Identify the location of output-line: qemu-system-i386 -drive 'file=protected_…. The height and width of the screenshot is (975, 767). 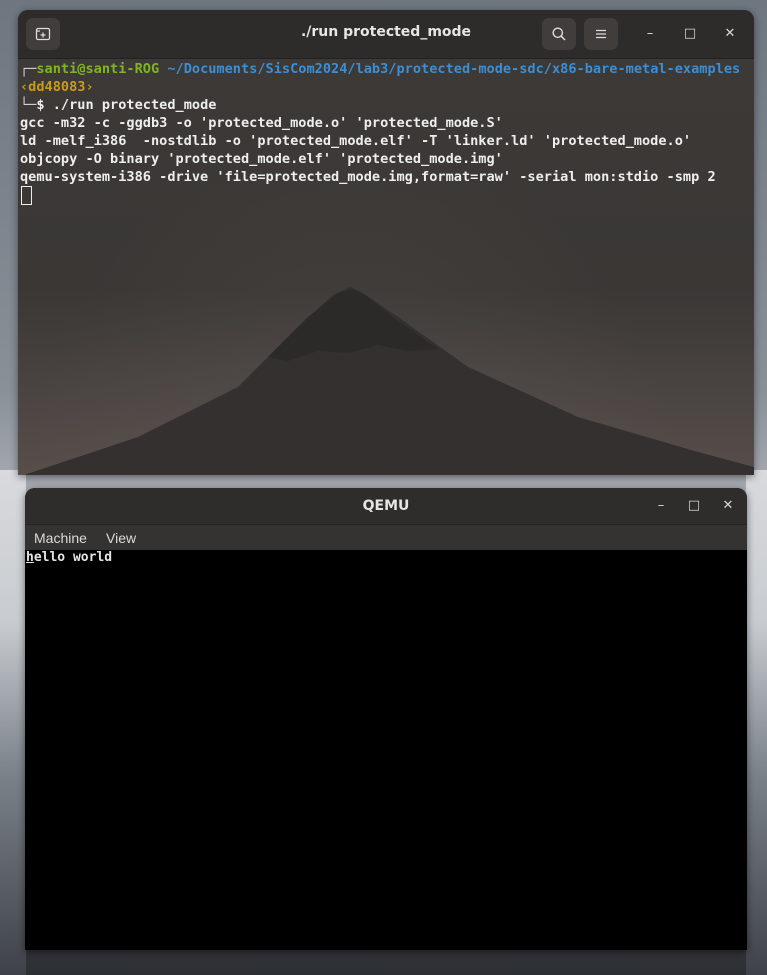
(368, 177).